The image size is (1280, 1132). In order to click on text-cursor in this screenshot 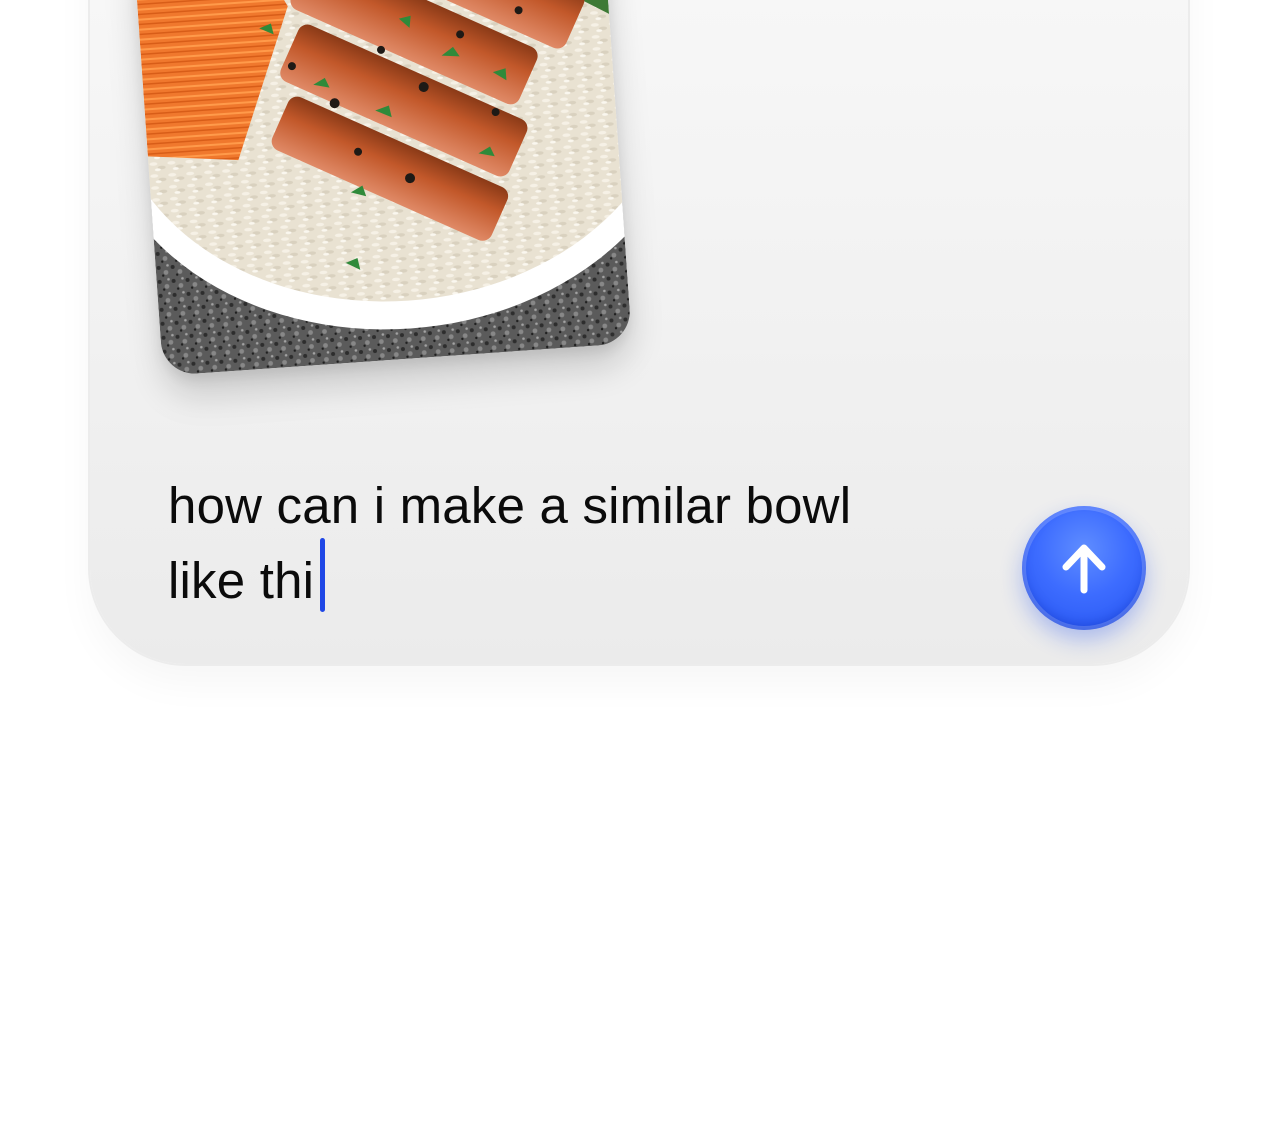, I will do `click(323, 575)`.